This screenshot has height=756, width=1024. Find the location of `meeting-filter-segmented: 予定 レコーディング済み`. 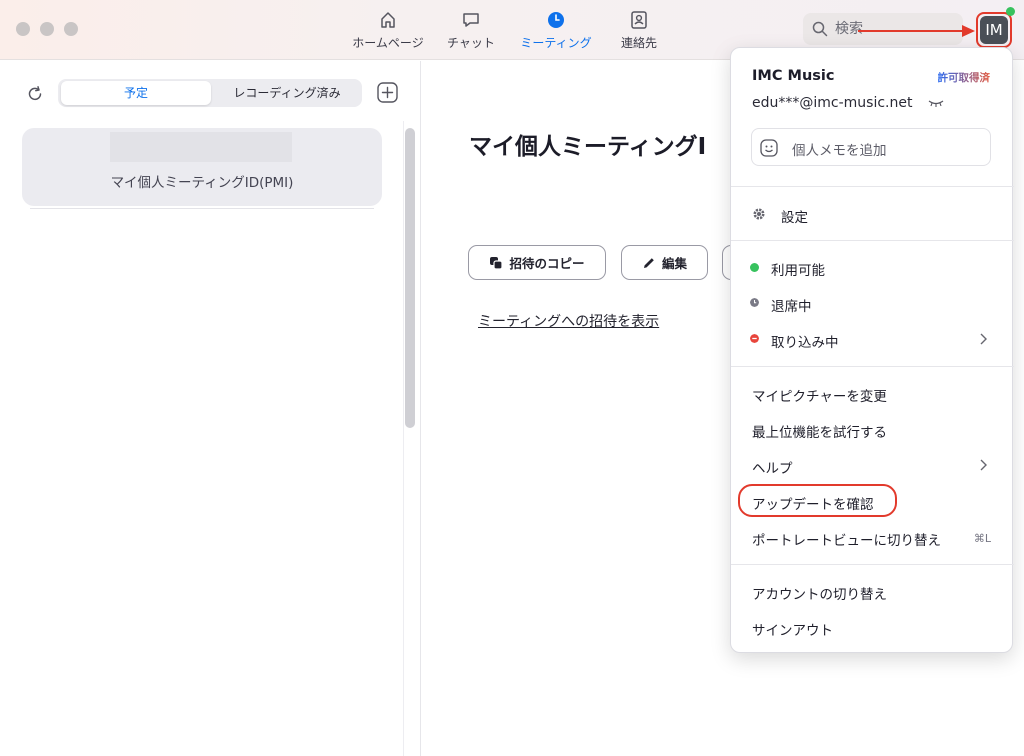

meeting-filter-segmented: 予定 レコーディング済み is located at coordinates (210, 93).